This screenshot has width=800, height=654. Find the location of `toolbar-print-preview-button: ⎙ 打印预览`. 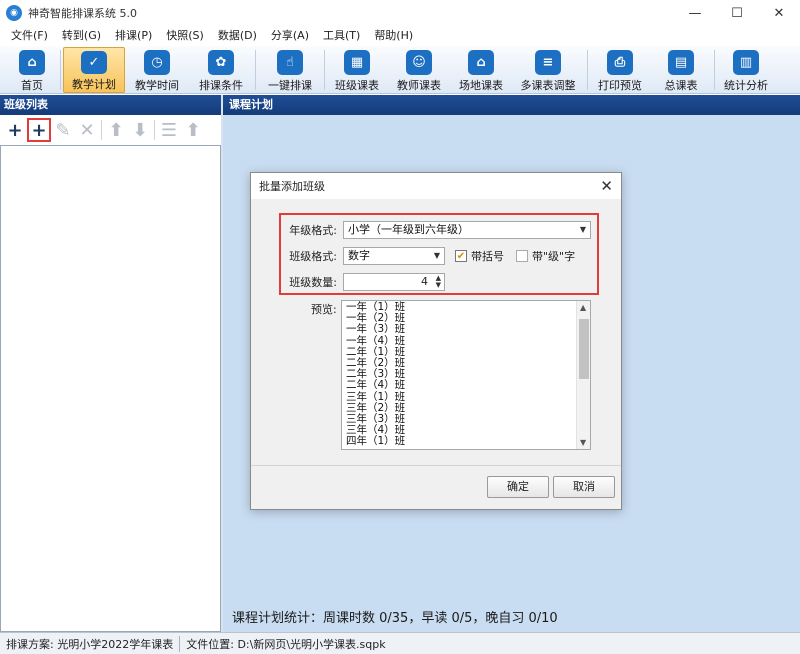

toolbar-print-preview-button: ⎙ 打印预览 is located at coordinates (620, 70).